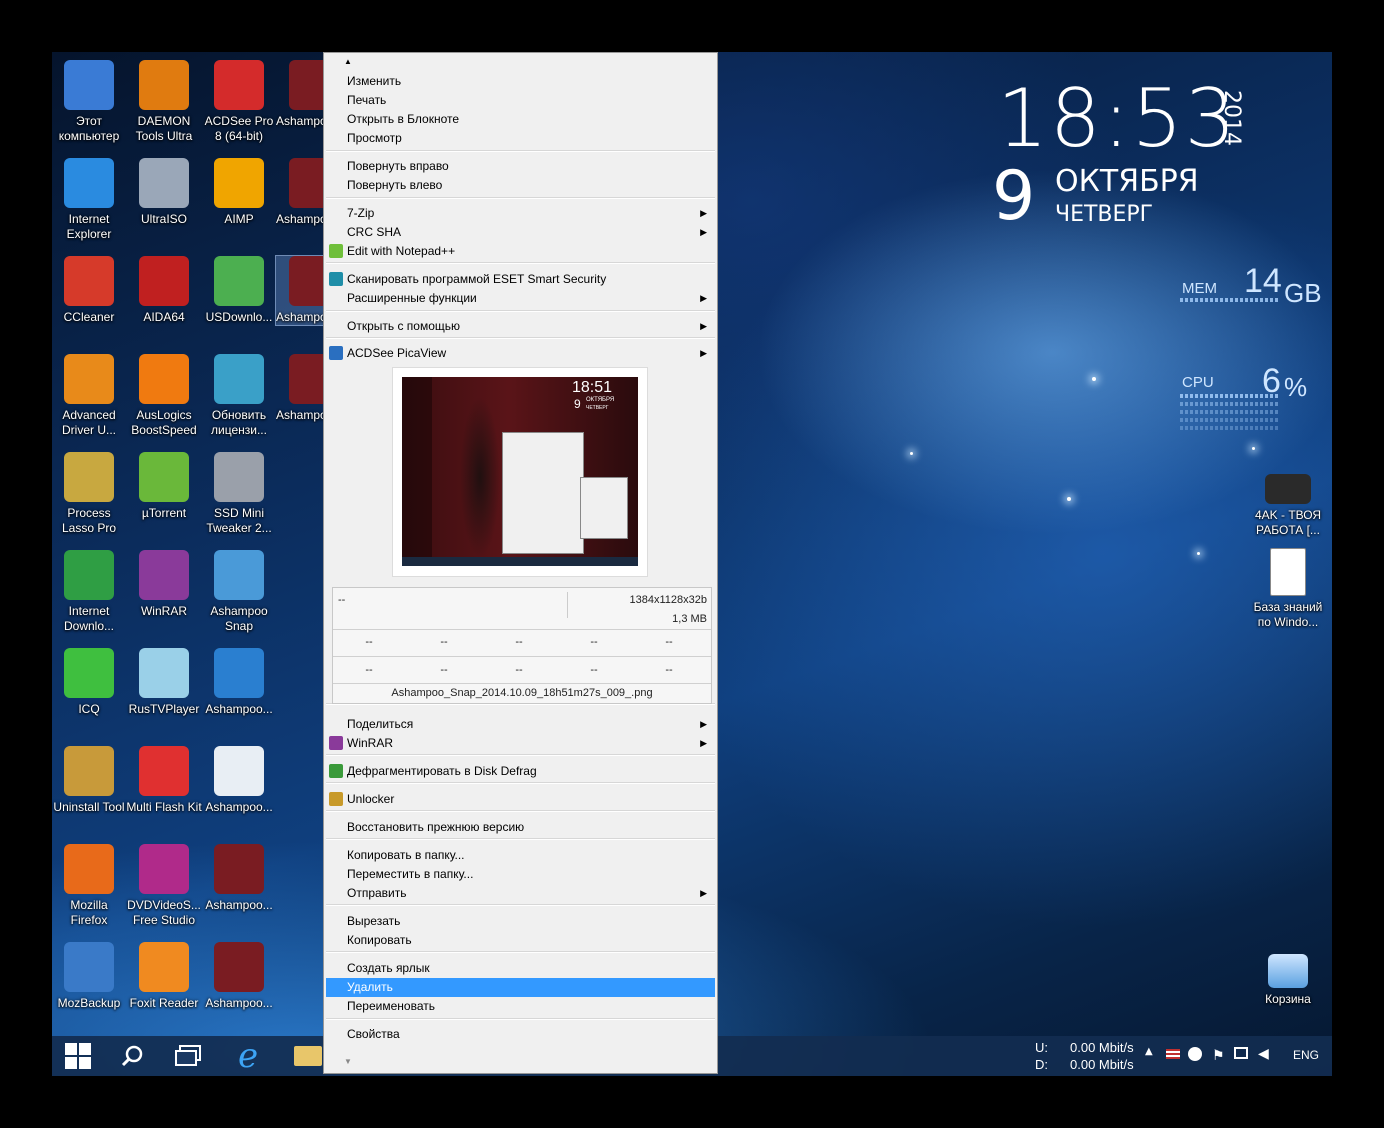 This screenshot has height=1128, width=1384. Describe the element at coordinates (164, 780) in the screenshot. I see `desktop-icon: Multi Flash Kit` at that location.